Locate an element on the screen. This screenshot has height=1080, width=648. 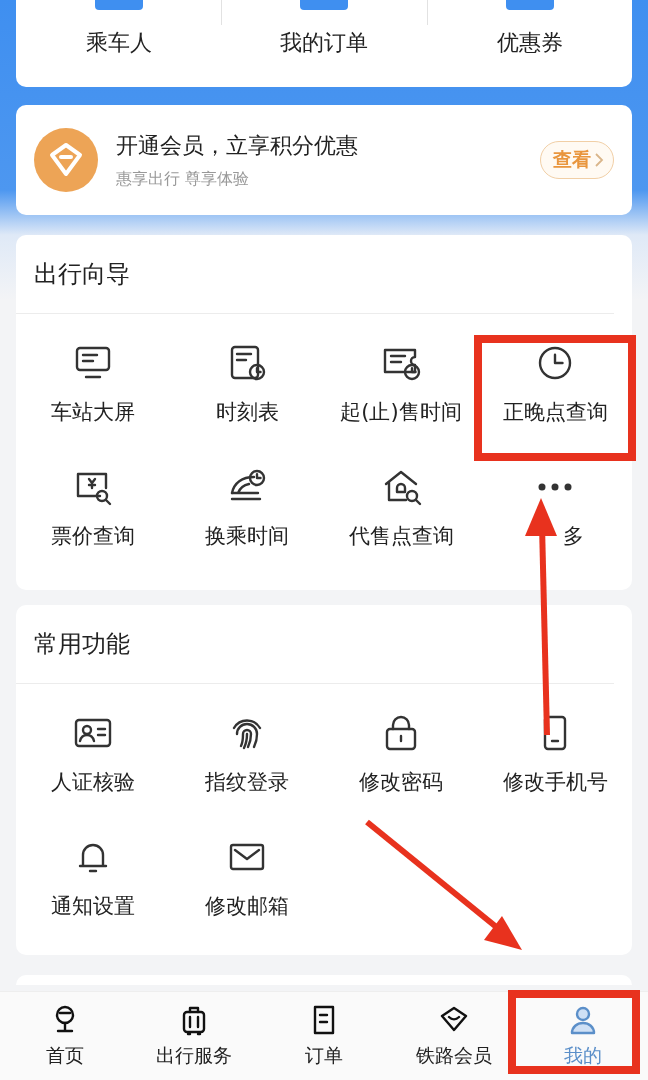
menu-label: 代售点查询 is located at coordinates (401, 536).